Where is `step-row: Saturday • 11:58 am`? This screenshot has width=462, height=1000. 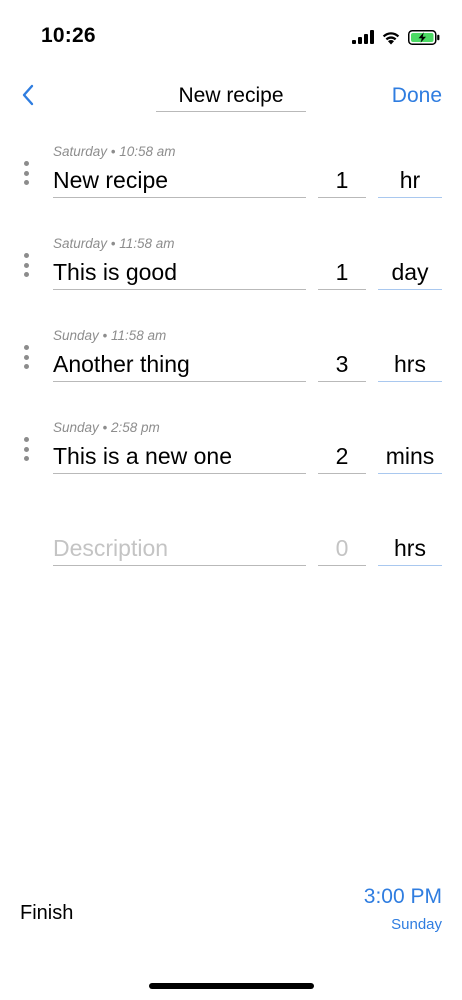
step-row: Saturday • 11:58 am is located at coordinates (231, 276).